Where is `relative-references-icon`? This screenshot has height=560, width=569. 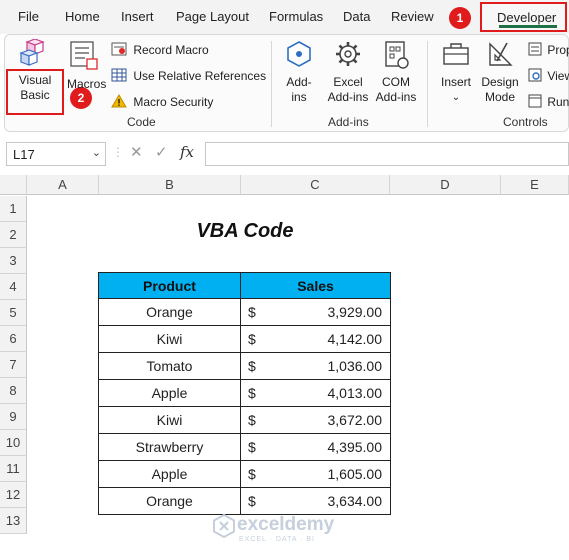 relative-references-icon is located at coordinates (119, 75).